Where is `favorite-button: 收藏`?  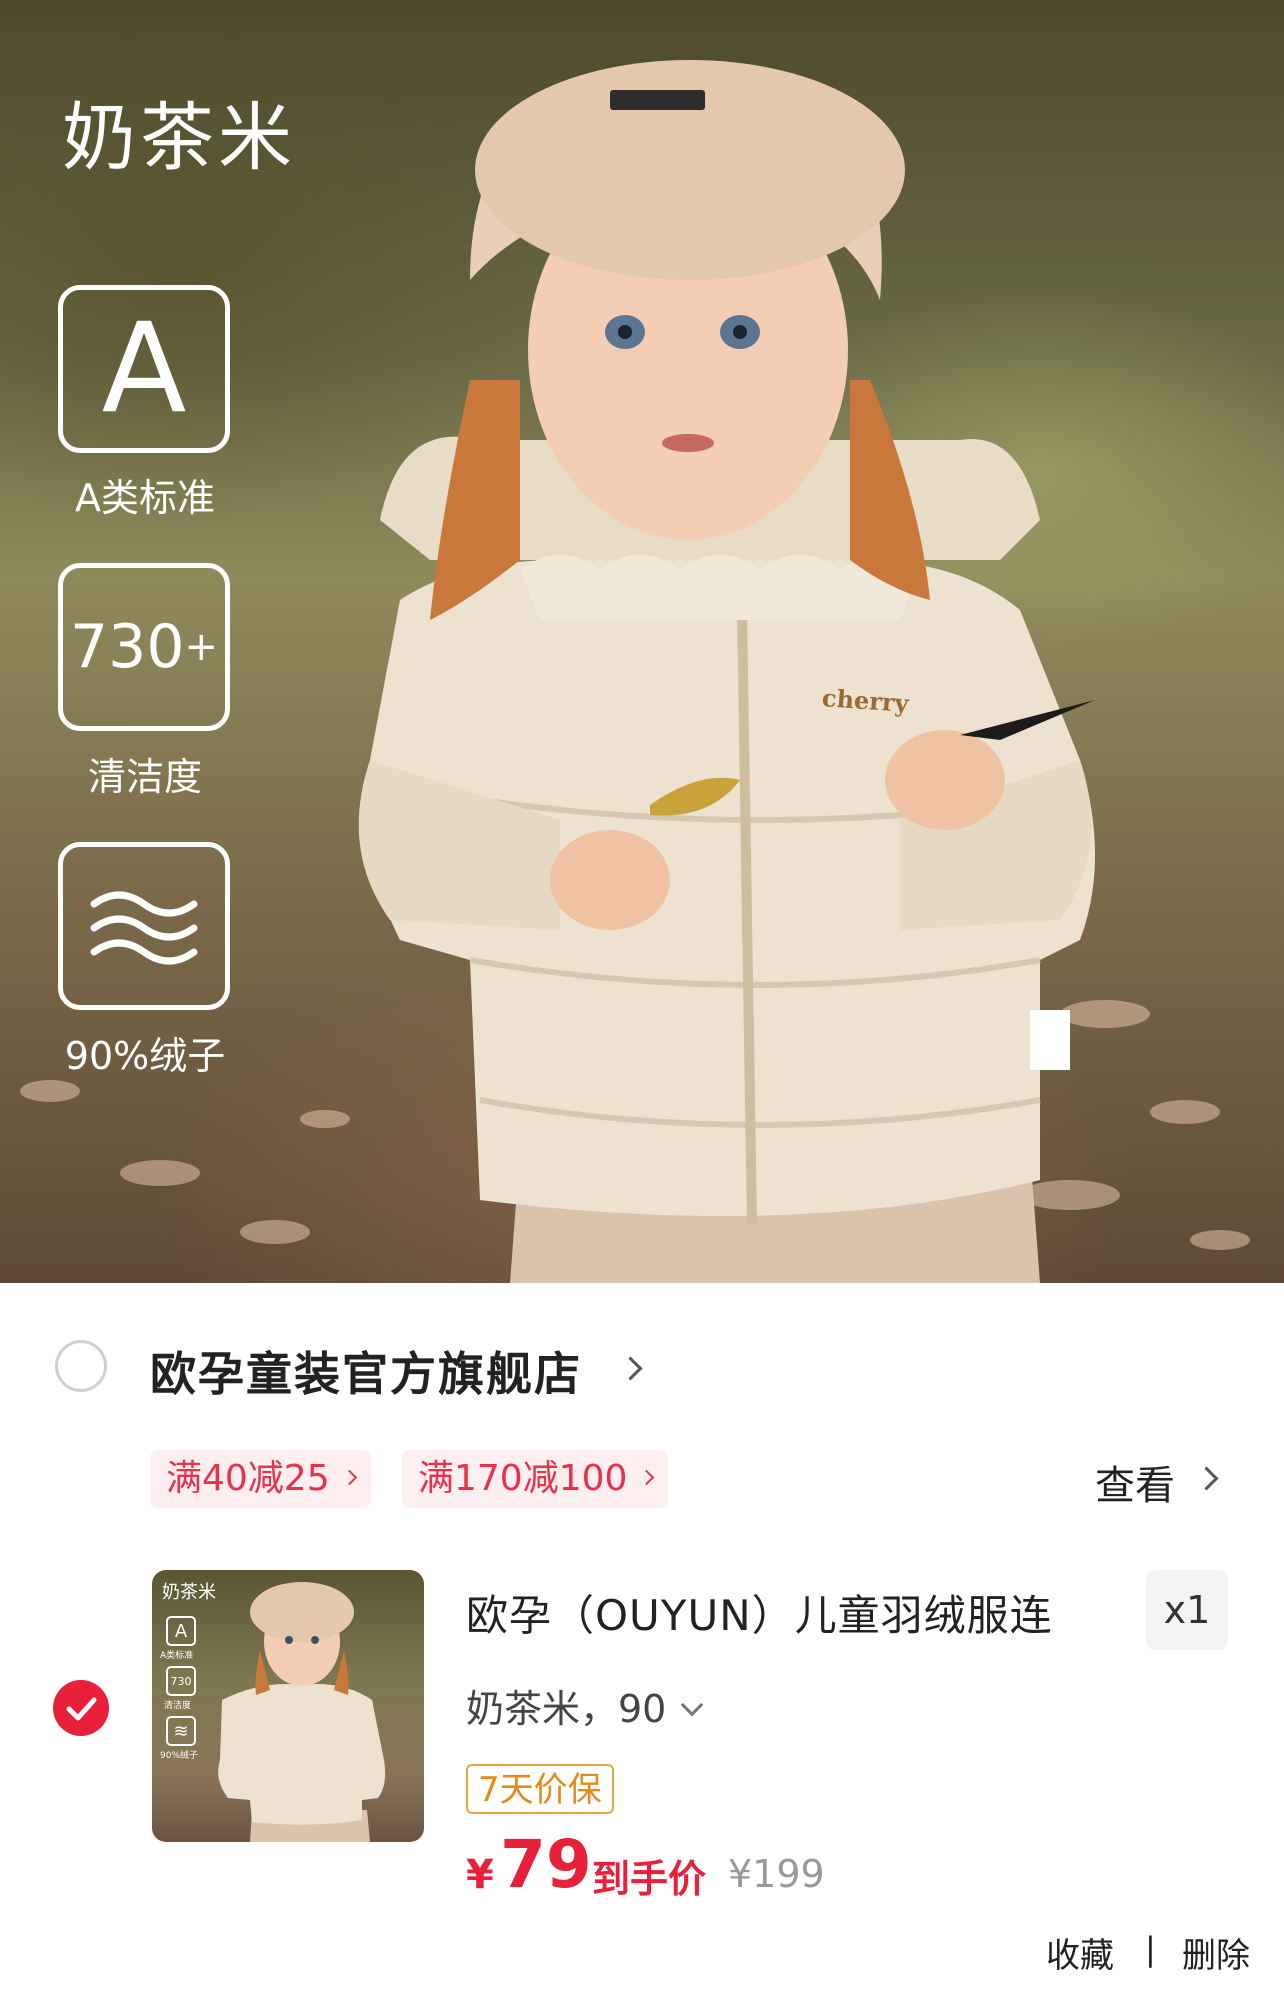
favorite-button: 收藏 is located at coordinates (1080, 1952).